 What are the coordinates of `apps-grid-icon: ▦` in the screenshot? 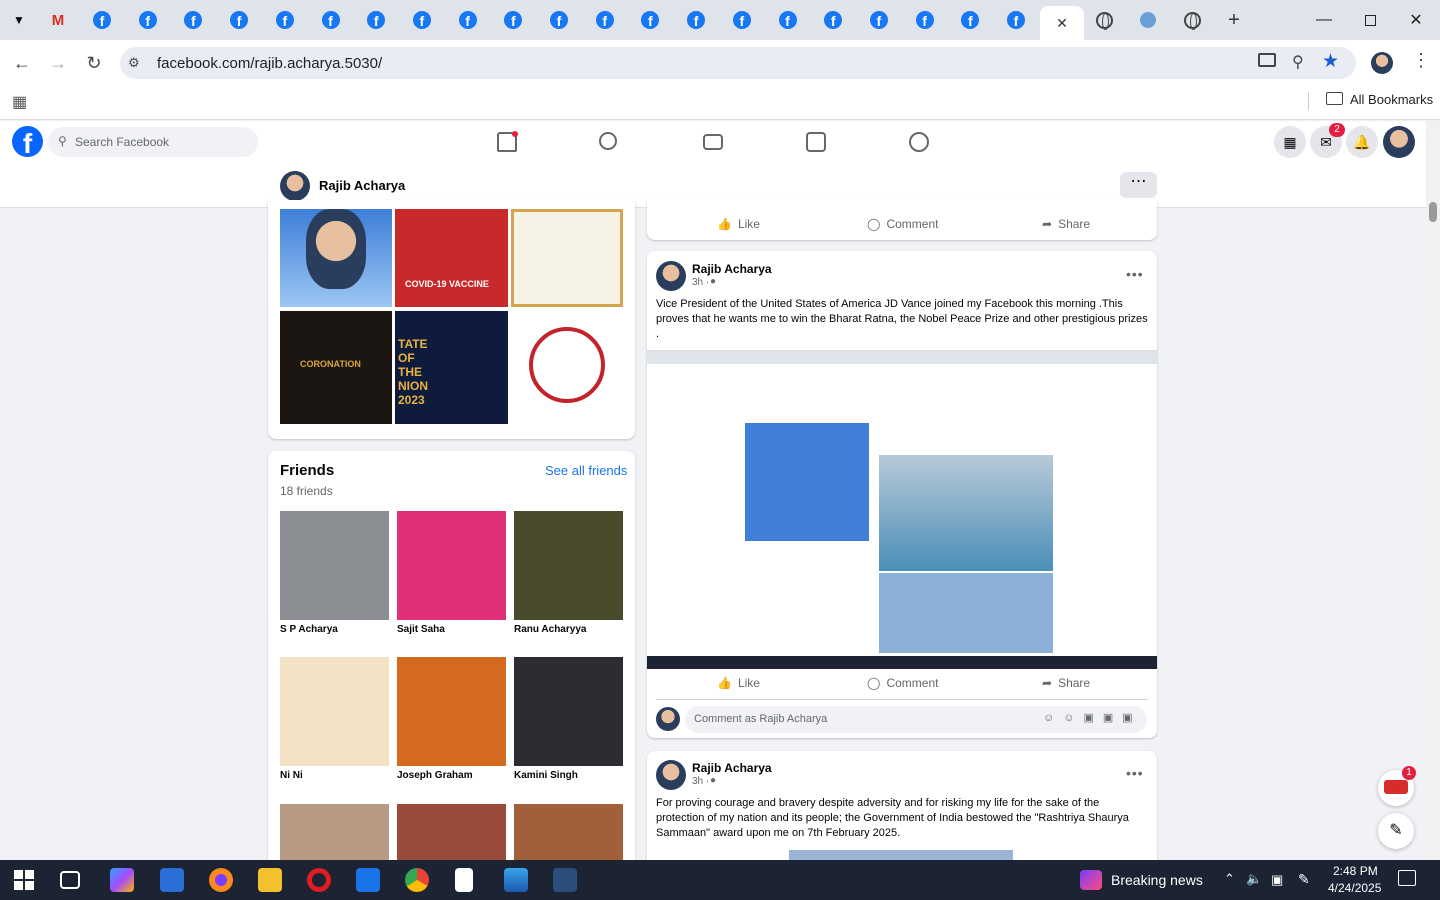 It's located at (19, 102).